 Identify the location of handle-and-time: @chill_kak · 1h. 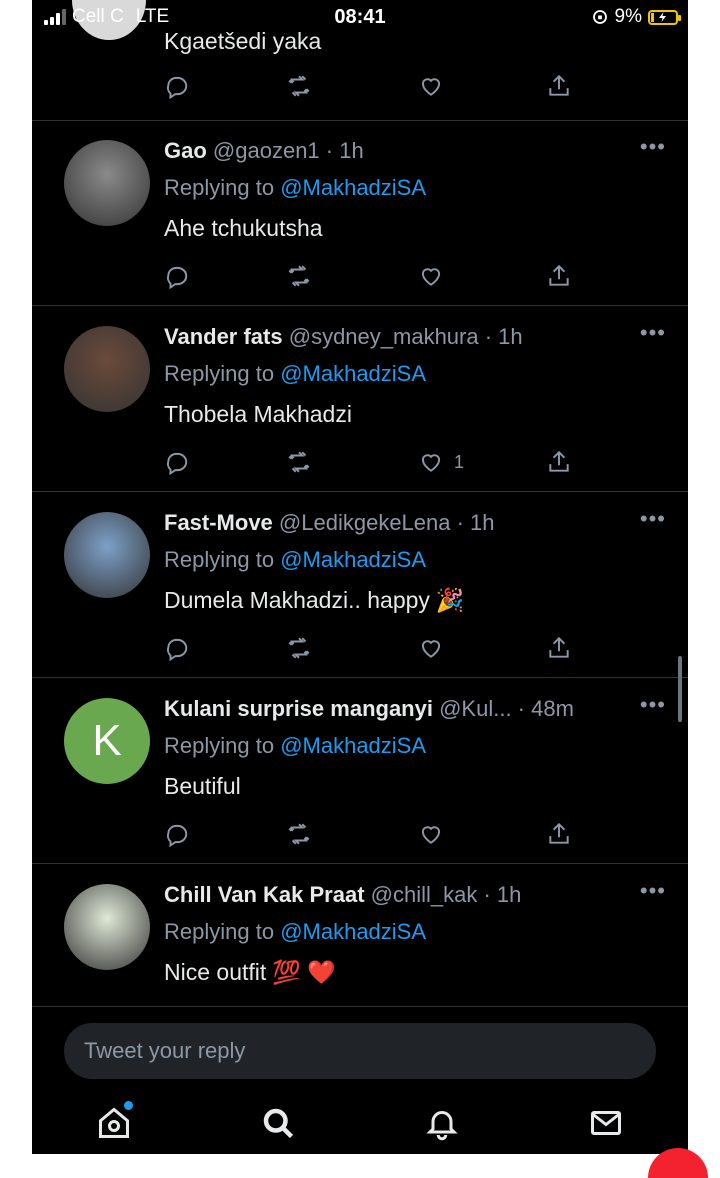
(446, 894).